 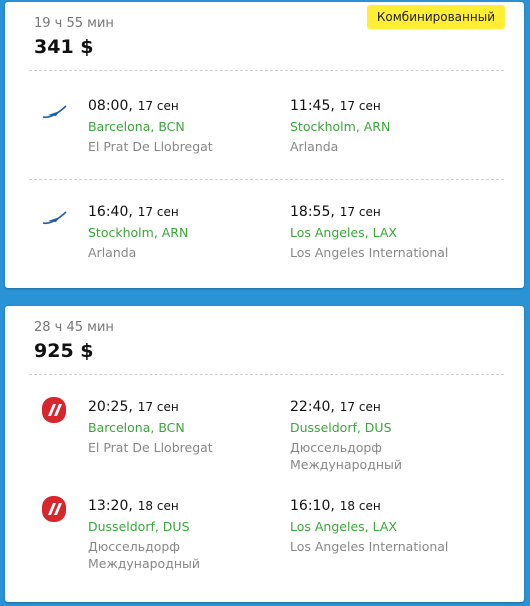 I want to click on arrival-time: 22:40,, so click(x=312, y=407).